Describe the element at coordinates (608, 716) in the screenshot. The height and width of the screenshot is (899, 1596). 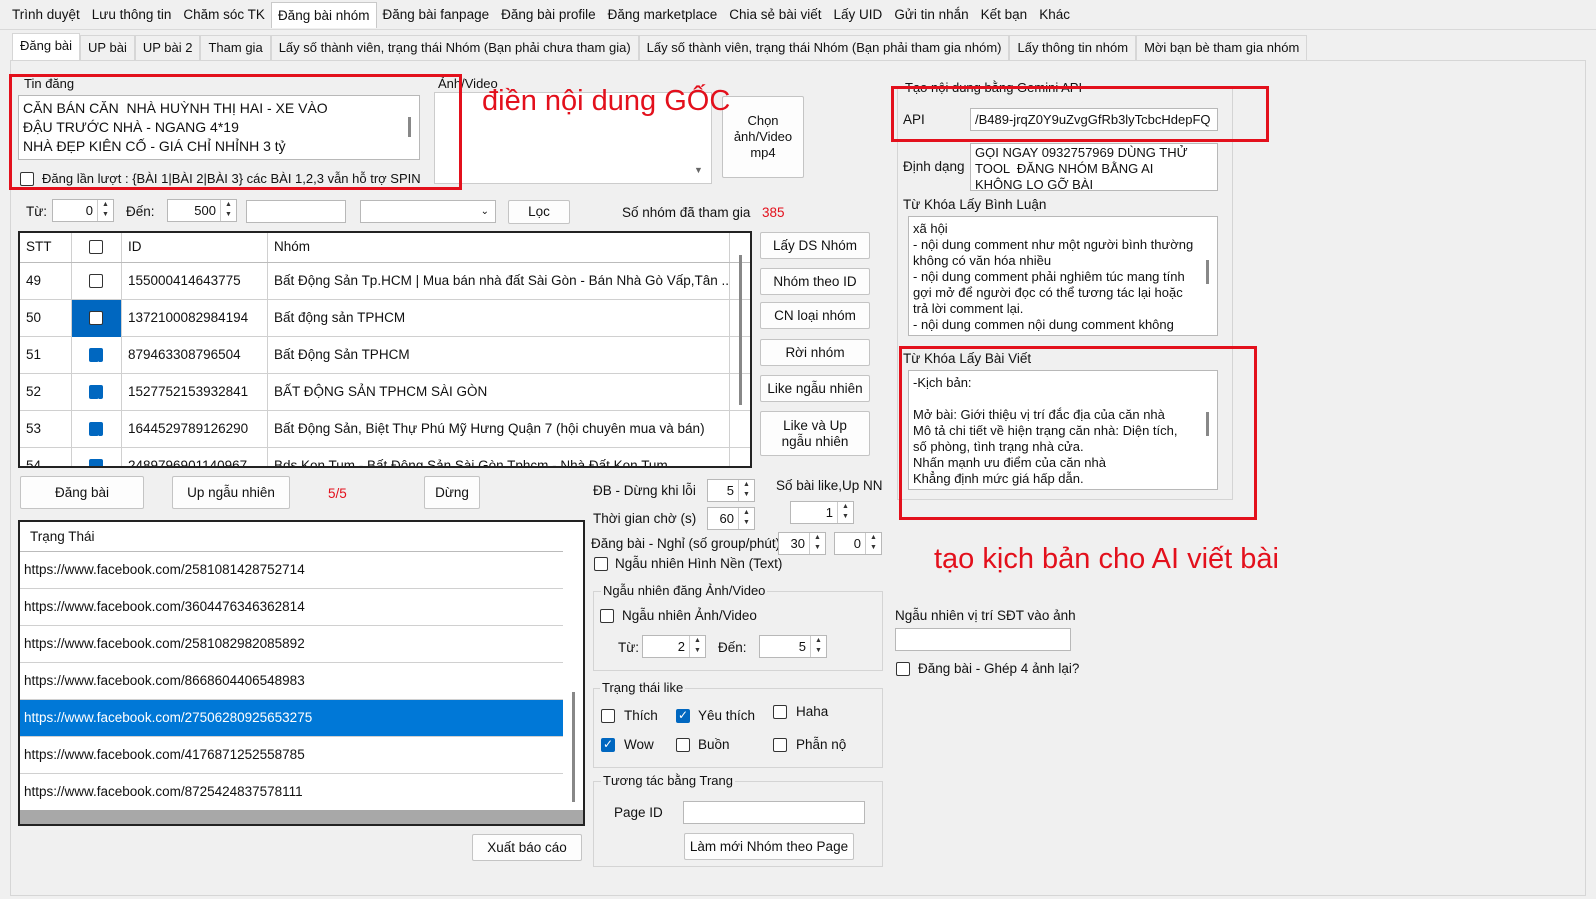
I see `reaction-like-checkbox` at that location.